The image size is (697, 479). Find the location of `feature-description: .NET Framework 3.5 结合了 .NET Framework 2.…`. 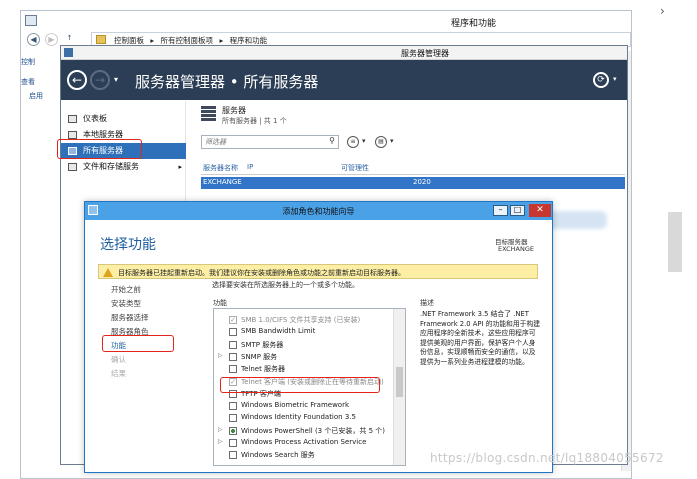

feature-description: .NET Framework 3.5 结合了 .NET Framework 2.… is located at coordinates (480, 338).